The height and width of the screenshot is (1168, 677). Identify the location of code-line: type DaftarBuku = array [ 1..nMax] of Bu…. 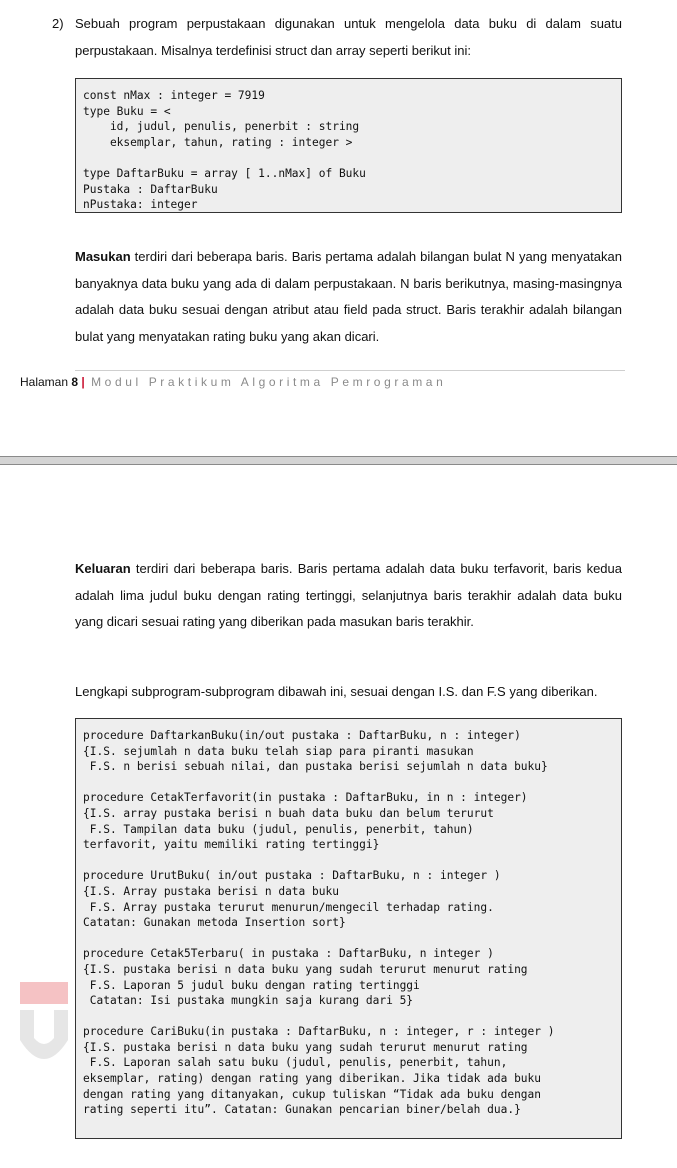
(224, 173).